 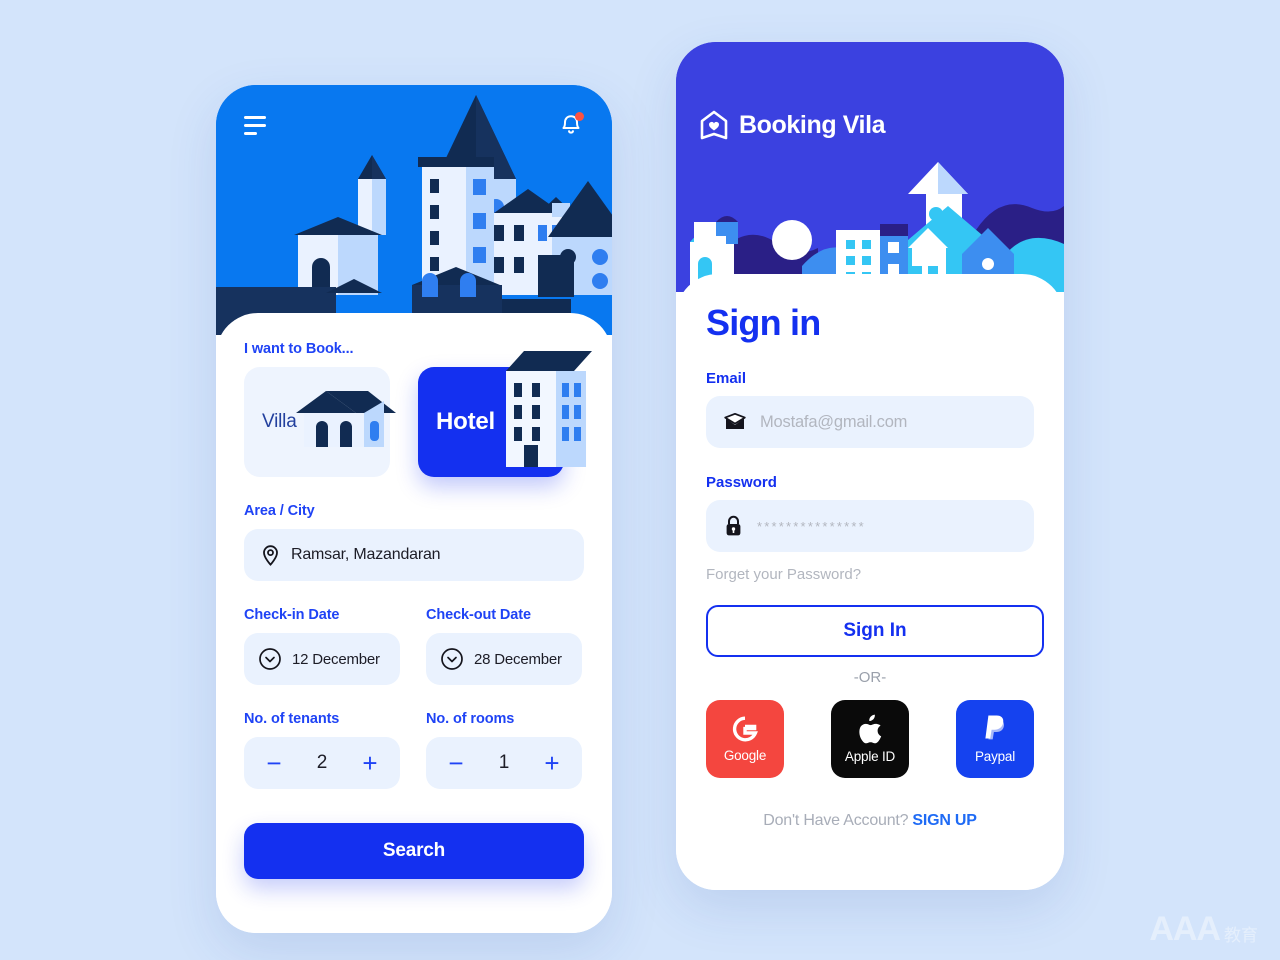 What do you see at coordinates (466, 421) in the screenshot?
I see `hotel-option-label: Hotel` at bounding box center [466, 421].